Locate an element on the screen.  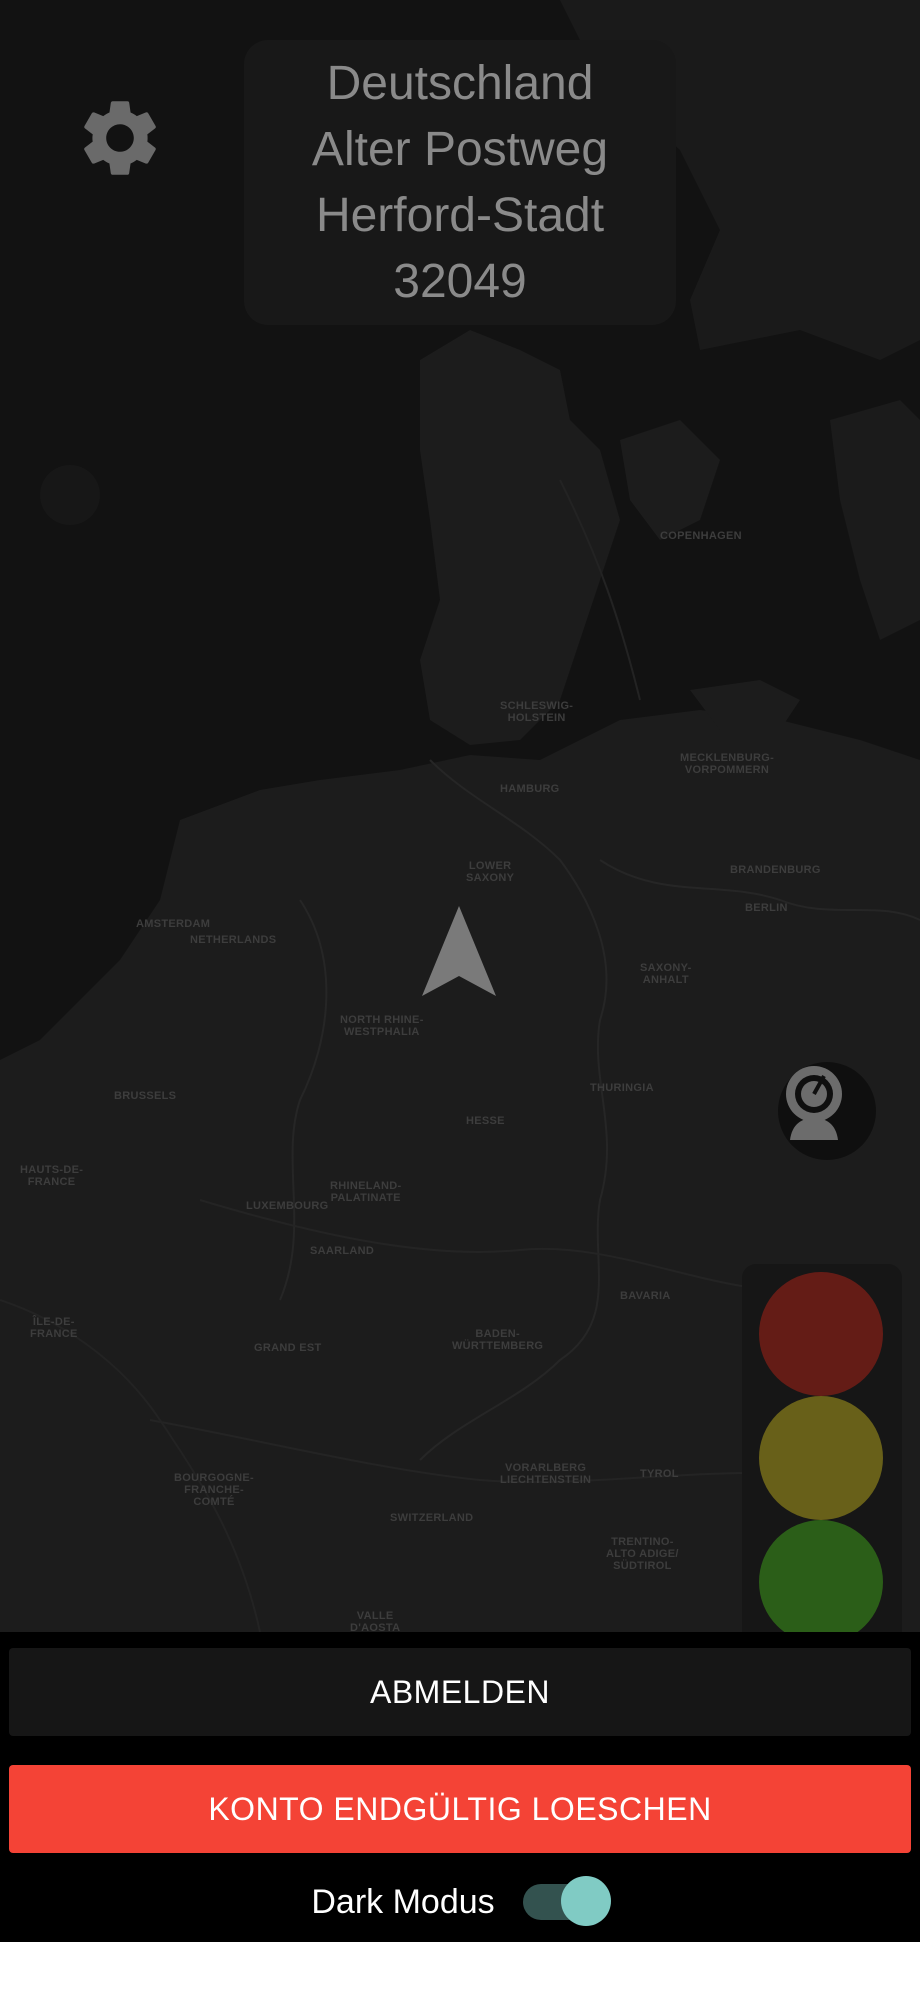
map-label: THURINGIA is located at coordinates (622, 1088).